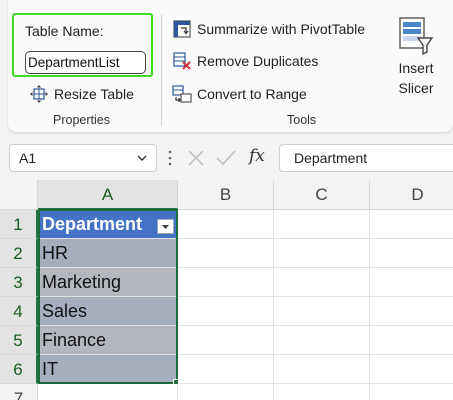 The image size is (453, 400). Describe the element at coordinates (416, 68) in the screenshot. I see `insert-slicer-label-line1: Insert` at that location.